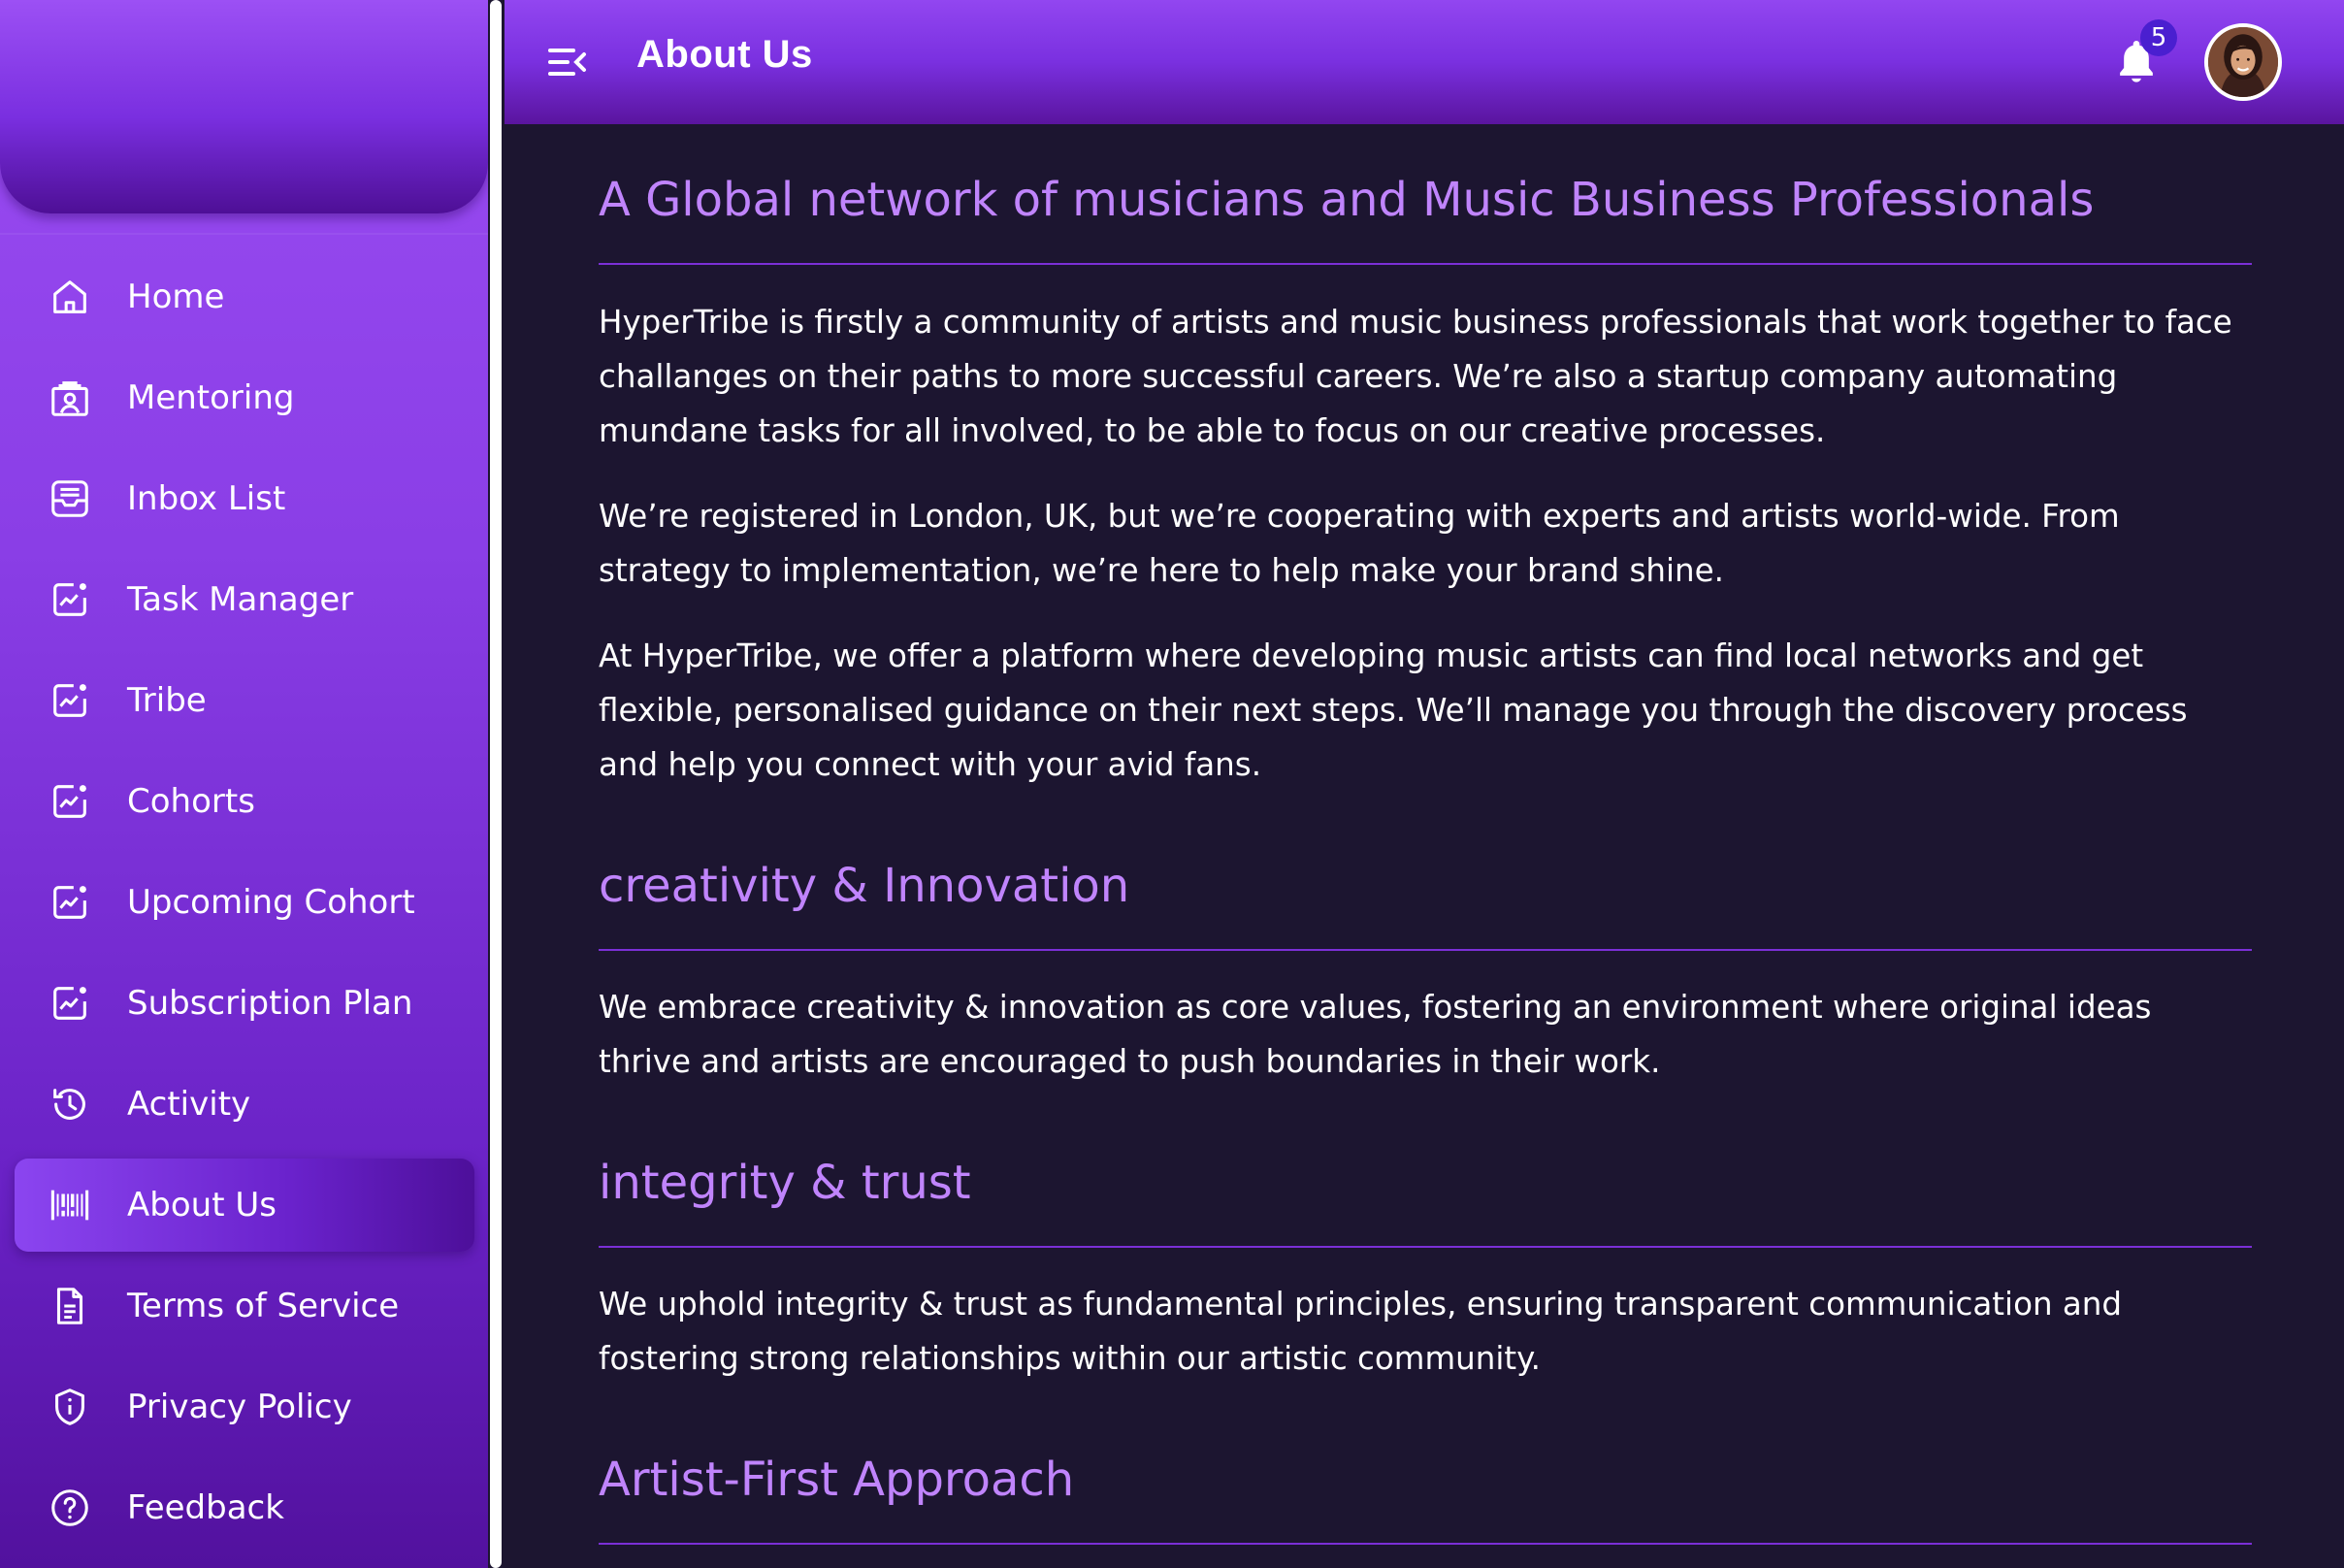 The image size is (2344, 1568). What do you see at coordinates (240, 599) in the screenshot?
I see `sidebar-item-label: Task Manager` at bounding box center [240, 599].